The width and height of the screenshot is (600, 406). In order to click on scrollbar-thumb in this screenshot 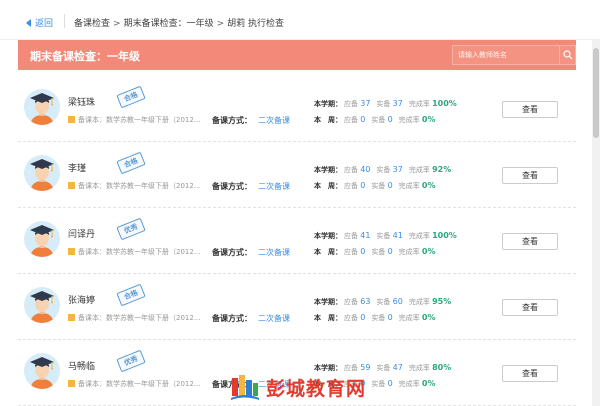, I will do `click(596, 93)`.